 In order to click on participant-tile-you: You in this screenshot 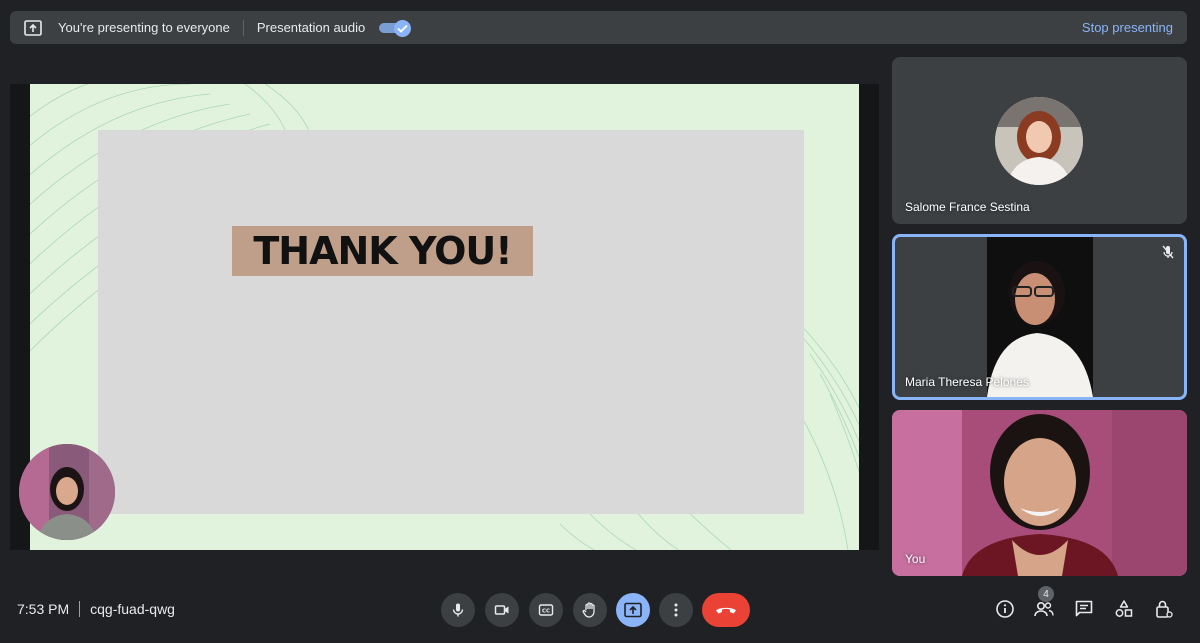, I will do `click(1039, 493)`.